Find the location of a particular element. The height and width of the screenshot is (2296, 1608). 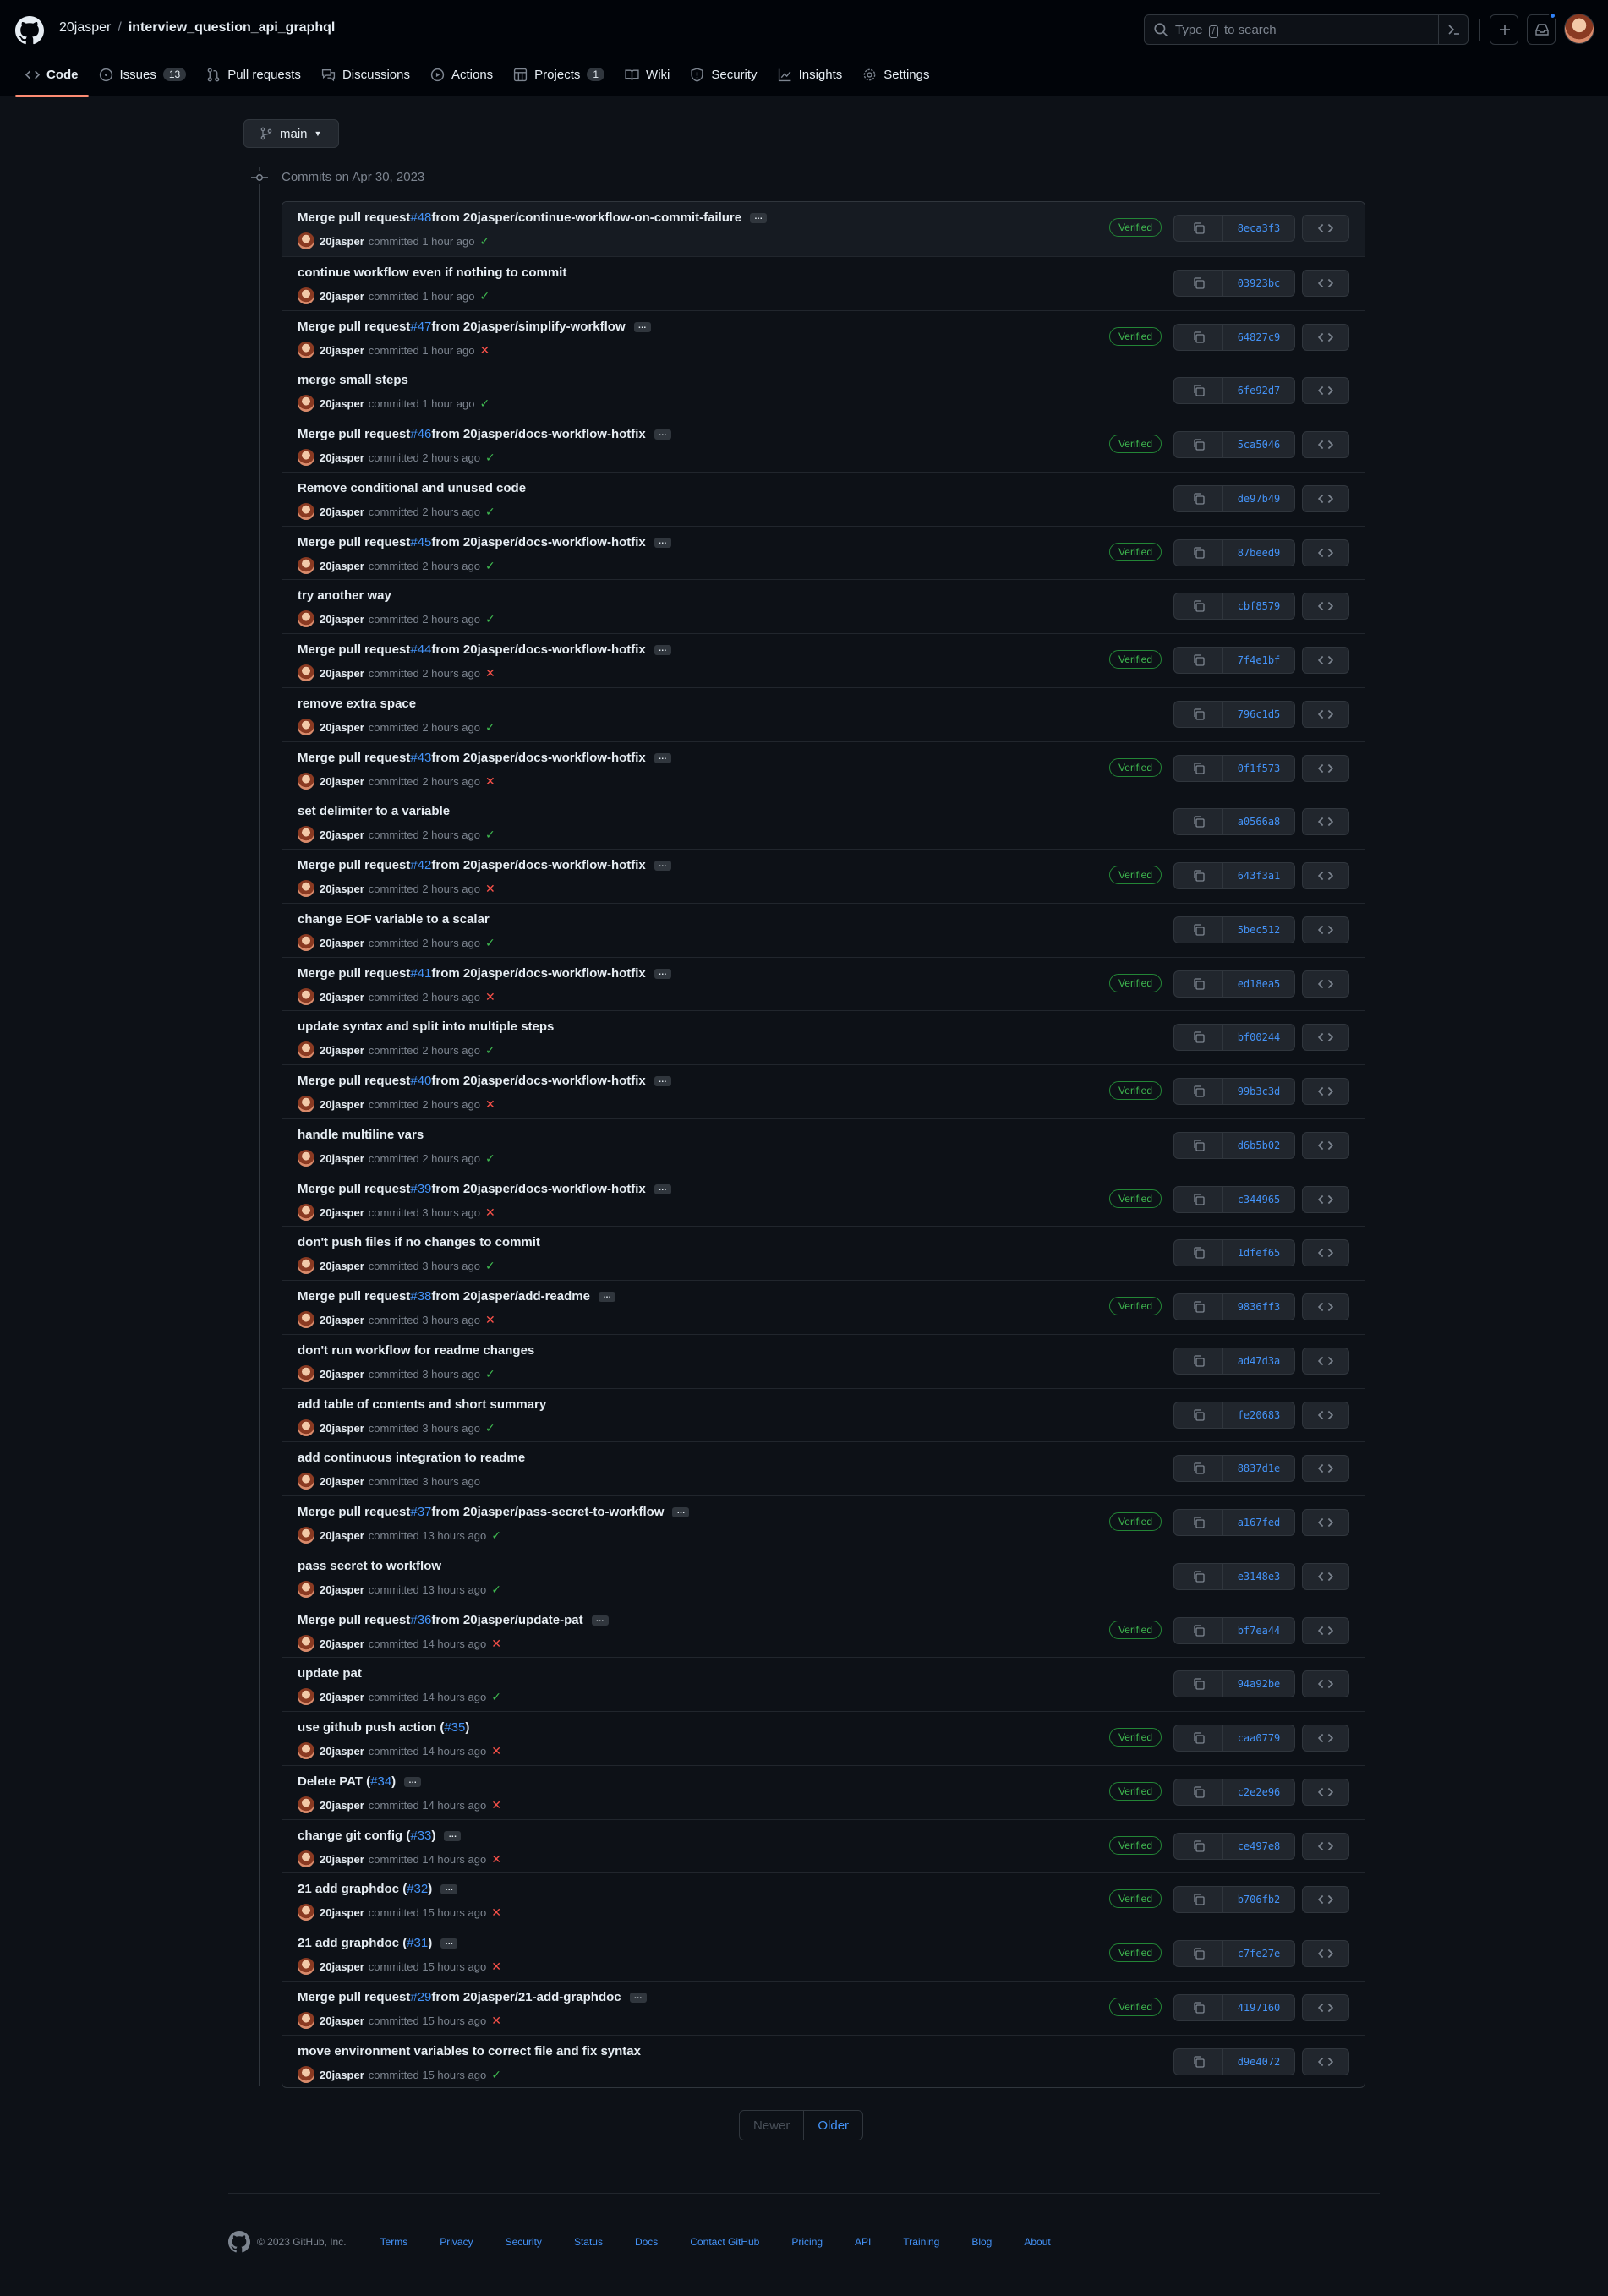

commit-message-text: pass secret to workflow is located at coordinates (369, 1566).